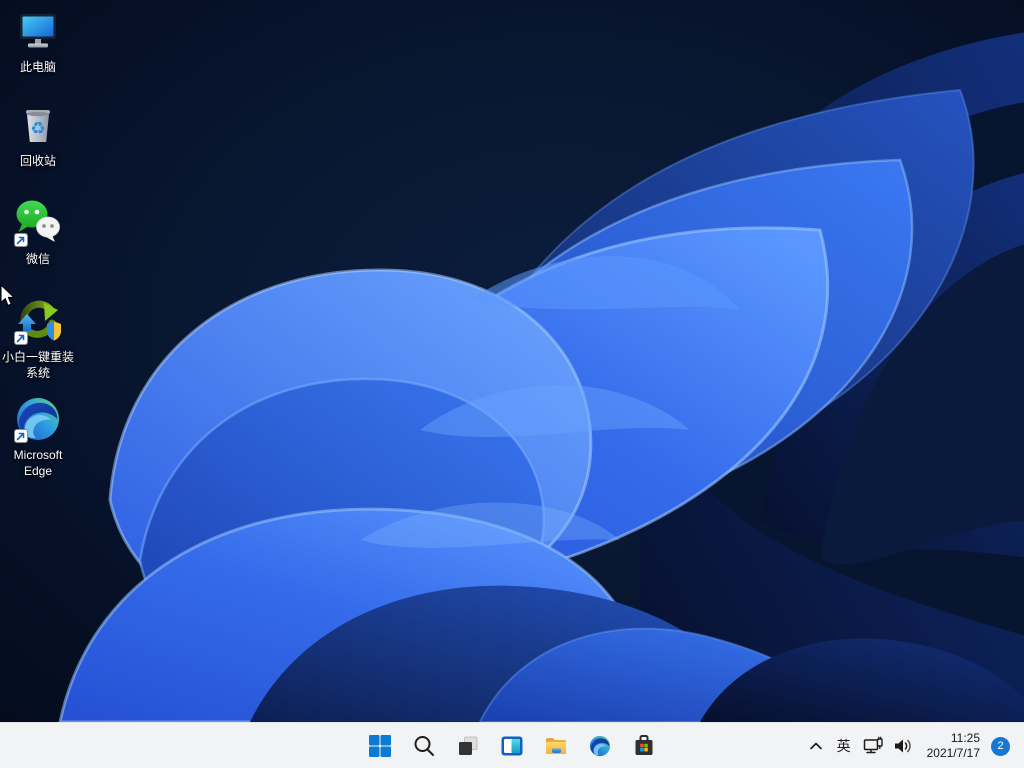  I want to click on ime-indicator: 英, so click(844, 746).